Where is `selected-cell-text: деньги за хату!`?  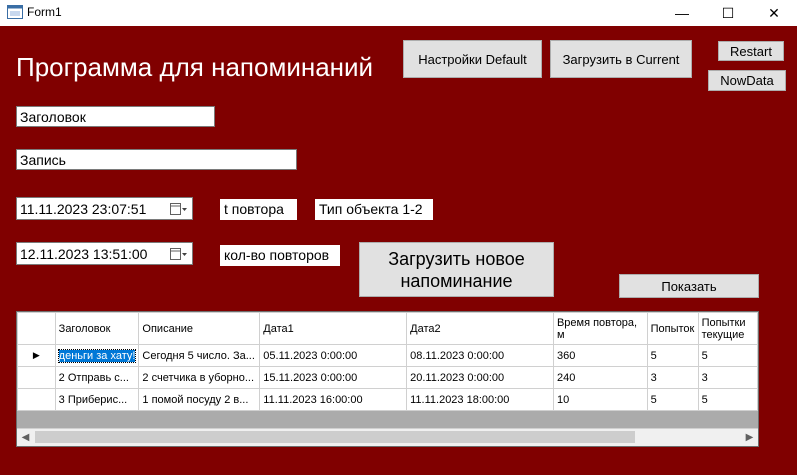 selected-cell-text: деньги за хату! is located at coordinates (97, 355).